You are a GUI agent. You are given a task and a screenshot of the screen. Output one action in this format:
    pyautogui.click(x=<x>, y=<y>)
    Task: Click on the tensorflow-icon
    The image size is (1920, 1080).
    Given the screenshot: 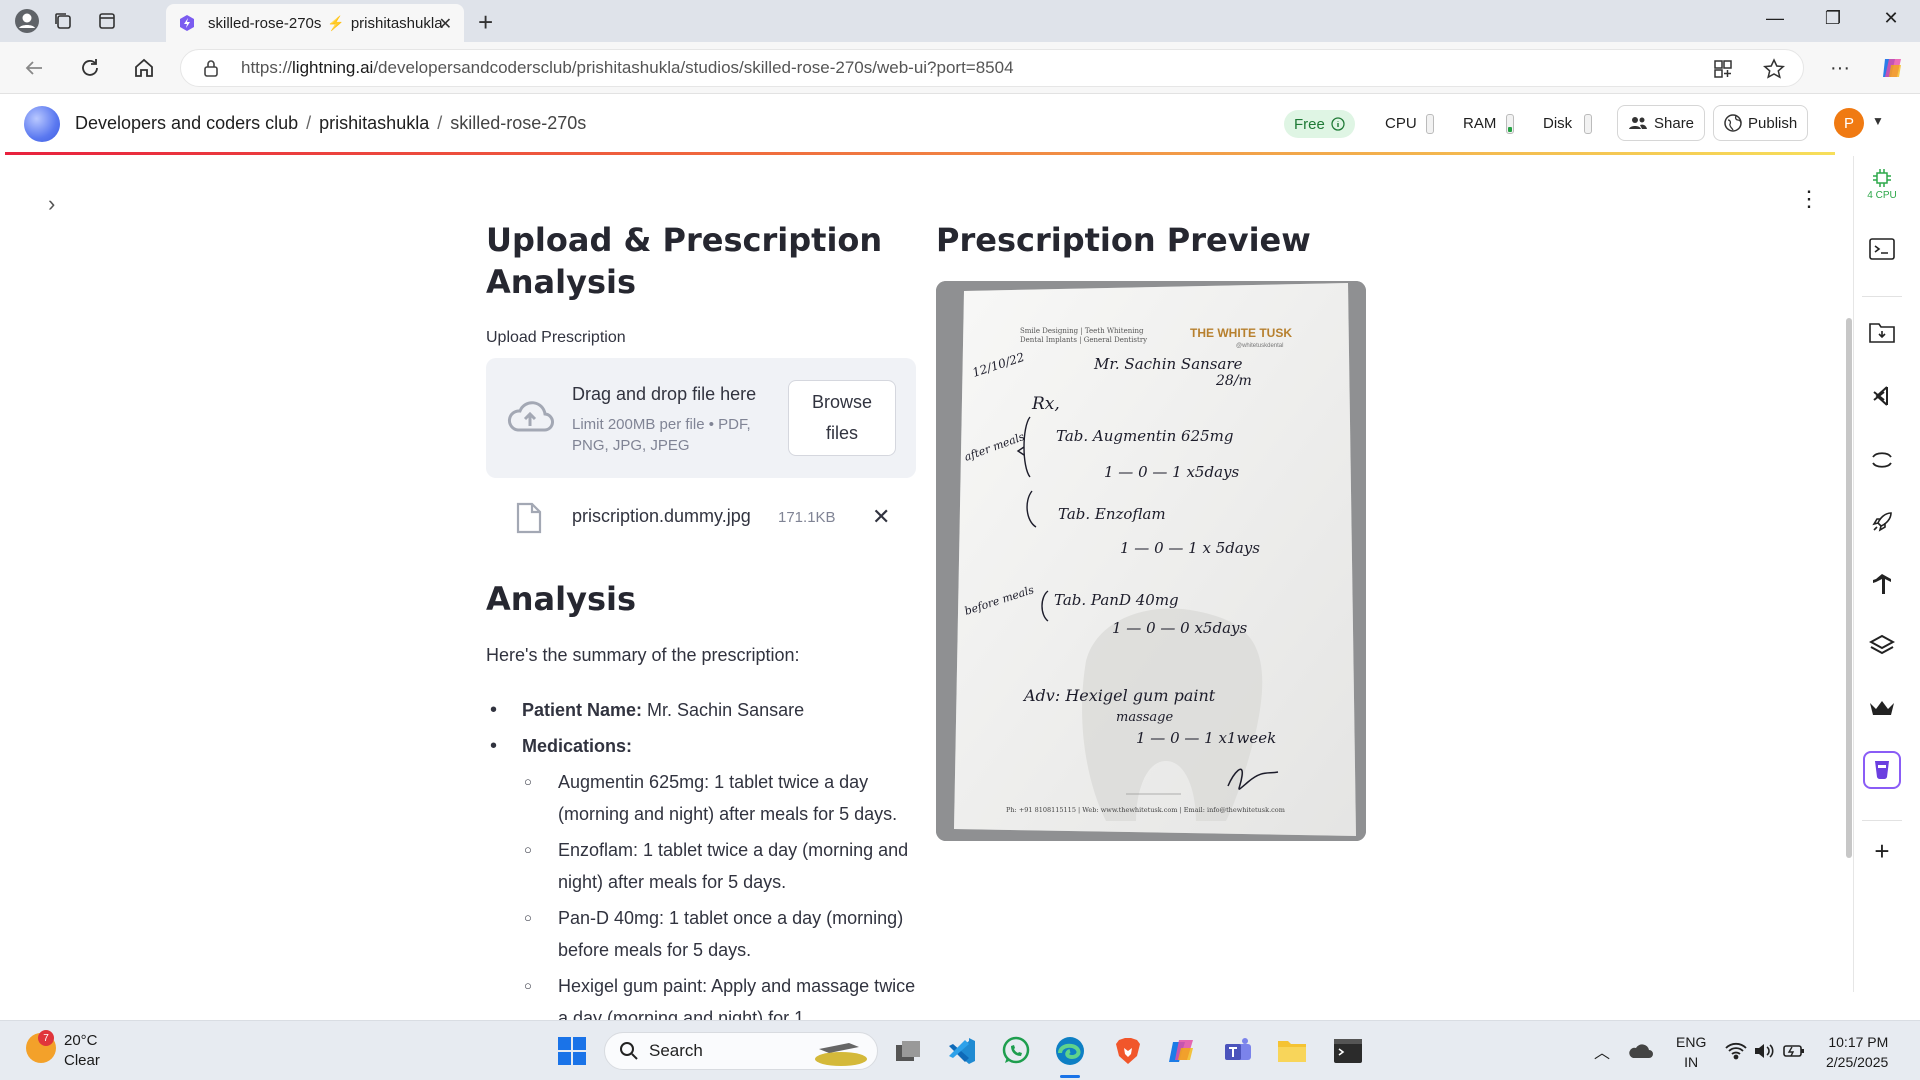 What is the action you would take?
    pyautogui.click(x=1882, y=584)
    